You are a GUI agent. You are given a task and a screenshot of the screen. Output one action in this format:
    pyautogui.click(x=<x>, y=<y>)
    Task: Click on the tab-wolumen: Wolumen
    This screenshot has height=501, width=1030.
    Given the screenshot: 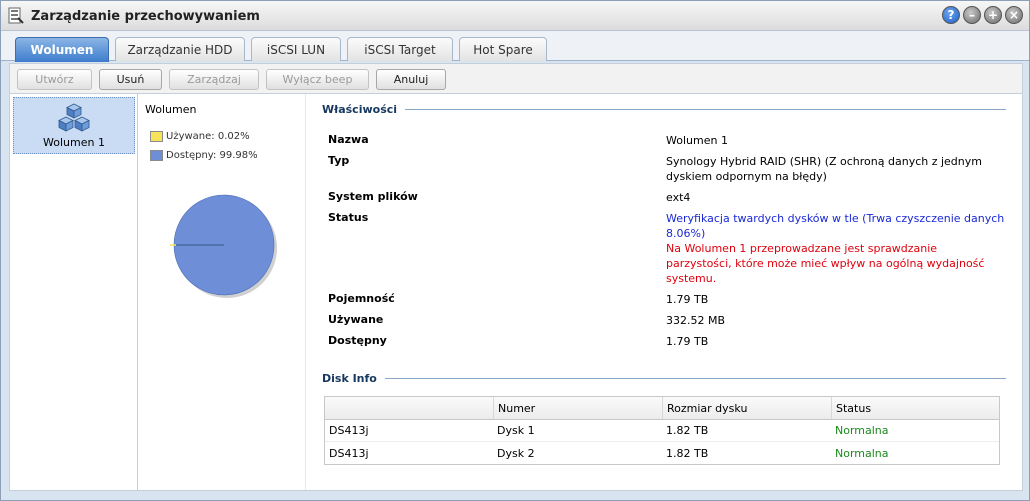 What is the action you would take?
    pyautogui.click(x=62, y=49)
    